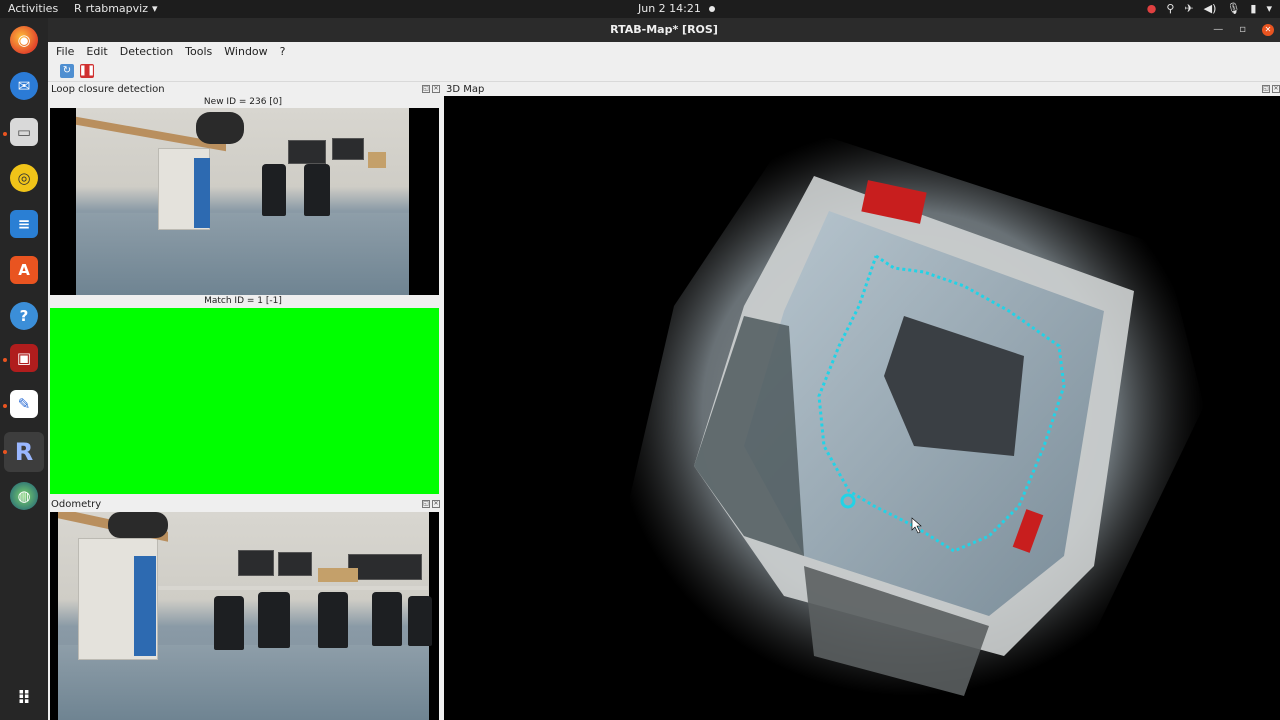 The image size is (1280, 720). Describe the element at coordinates (65, 51) in the screenshot. I see `menu-file: File` at that location.